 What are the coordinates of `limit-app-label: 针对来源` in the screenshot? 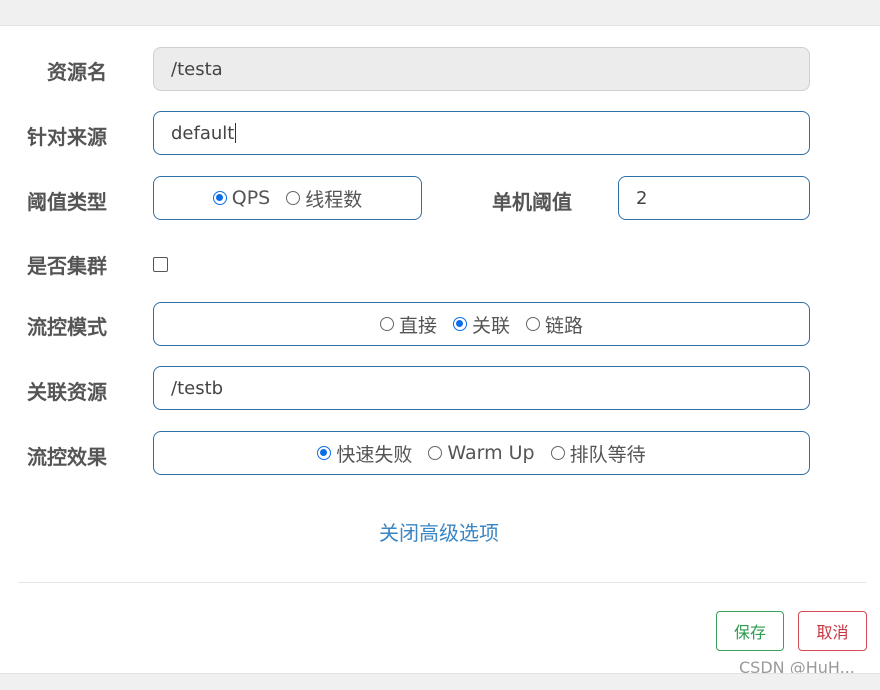 It's located at (67, 137).